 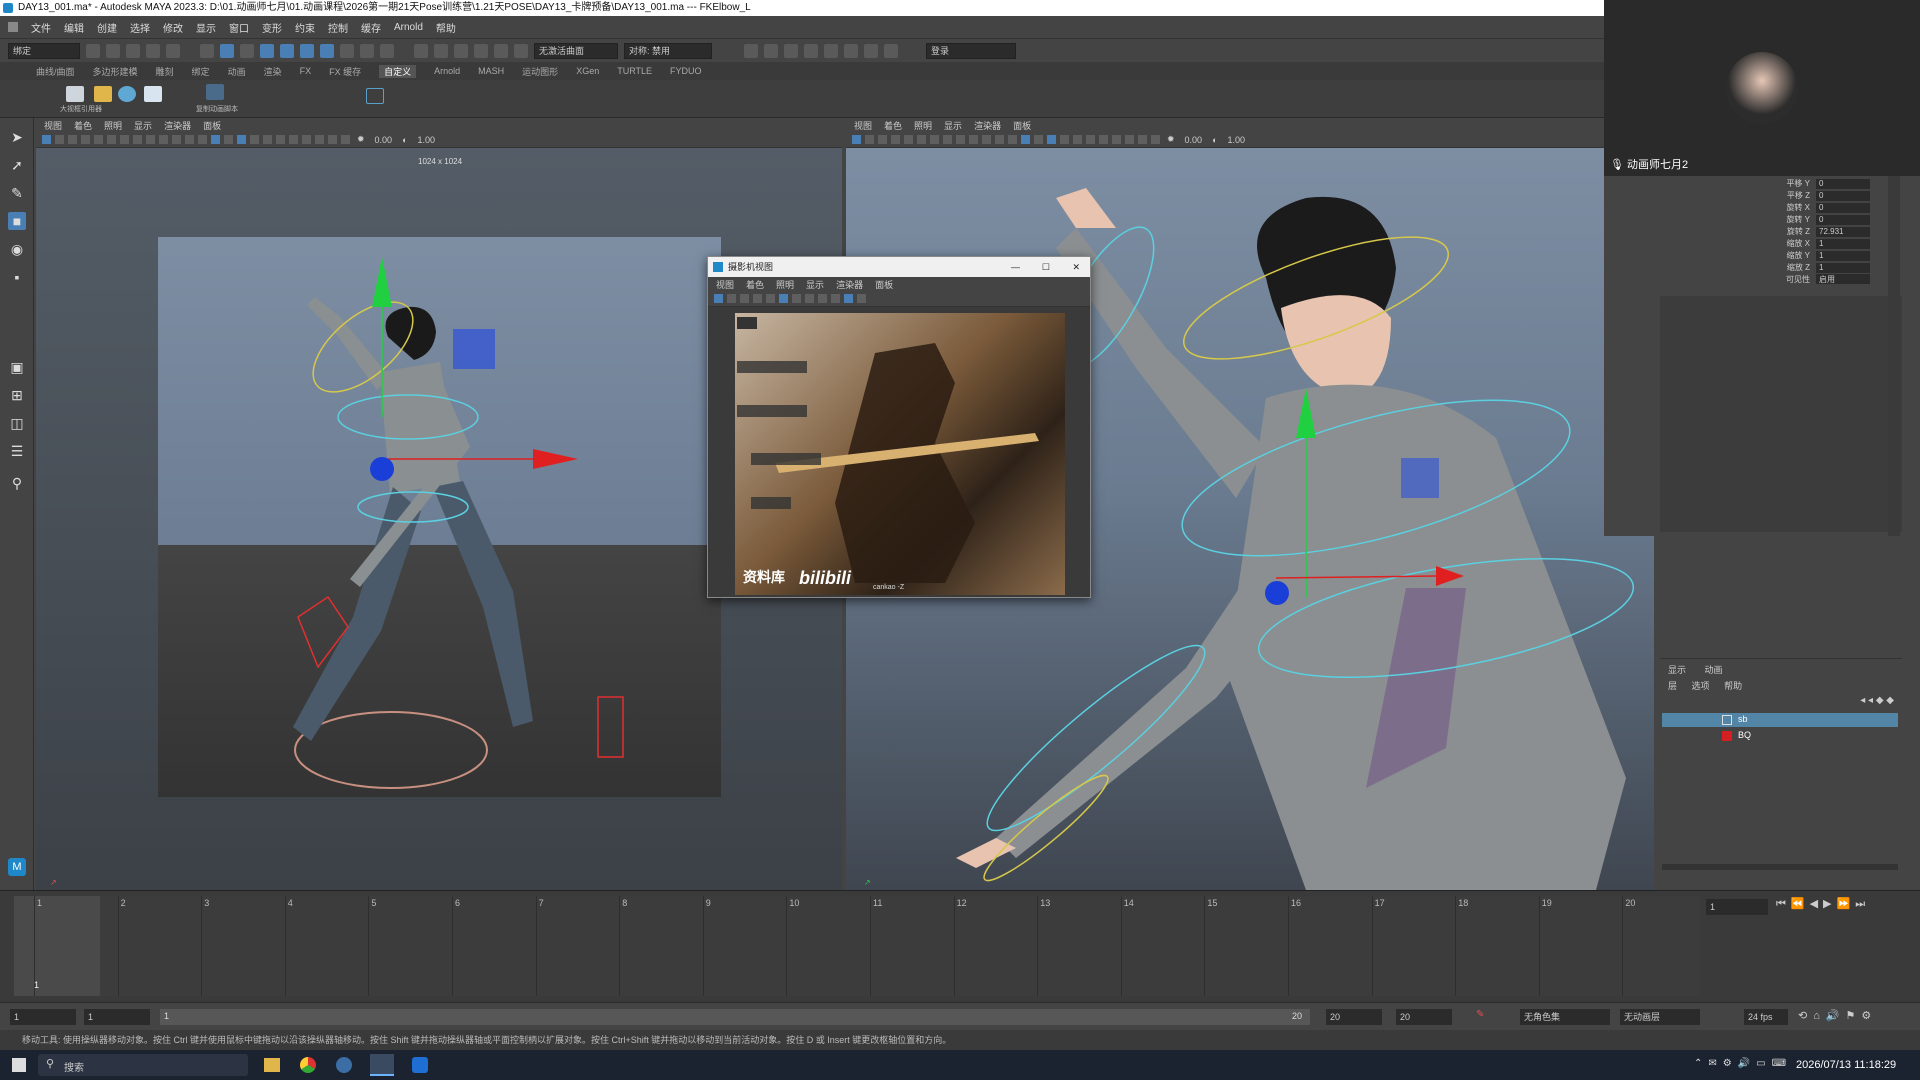 What do you see at coordinates (17, 249) in the screenshot?
I see `rotate-tool-icon: ◉` at bounding box center [17, 249].